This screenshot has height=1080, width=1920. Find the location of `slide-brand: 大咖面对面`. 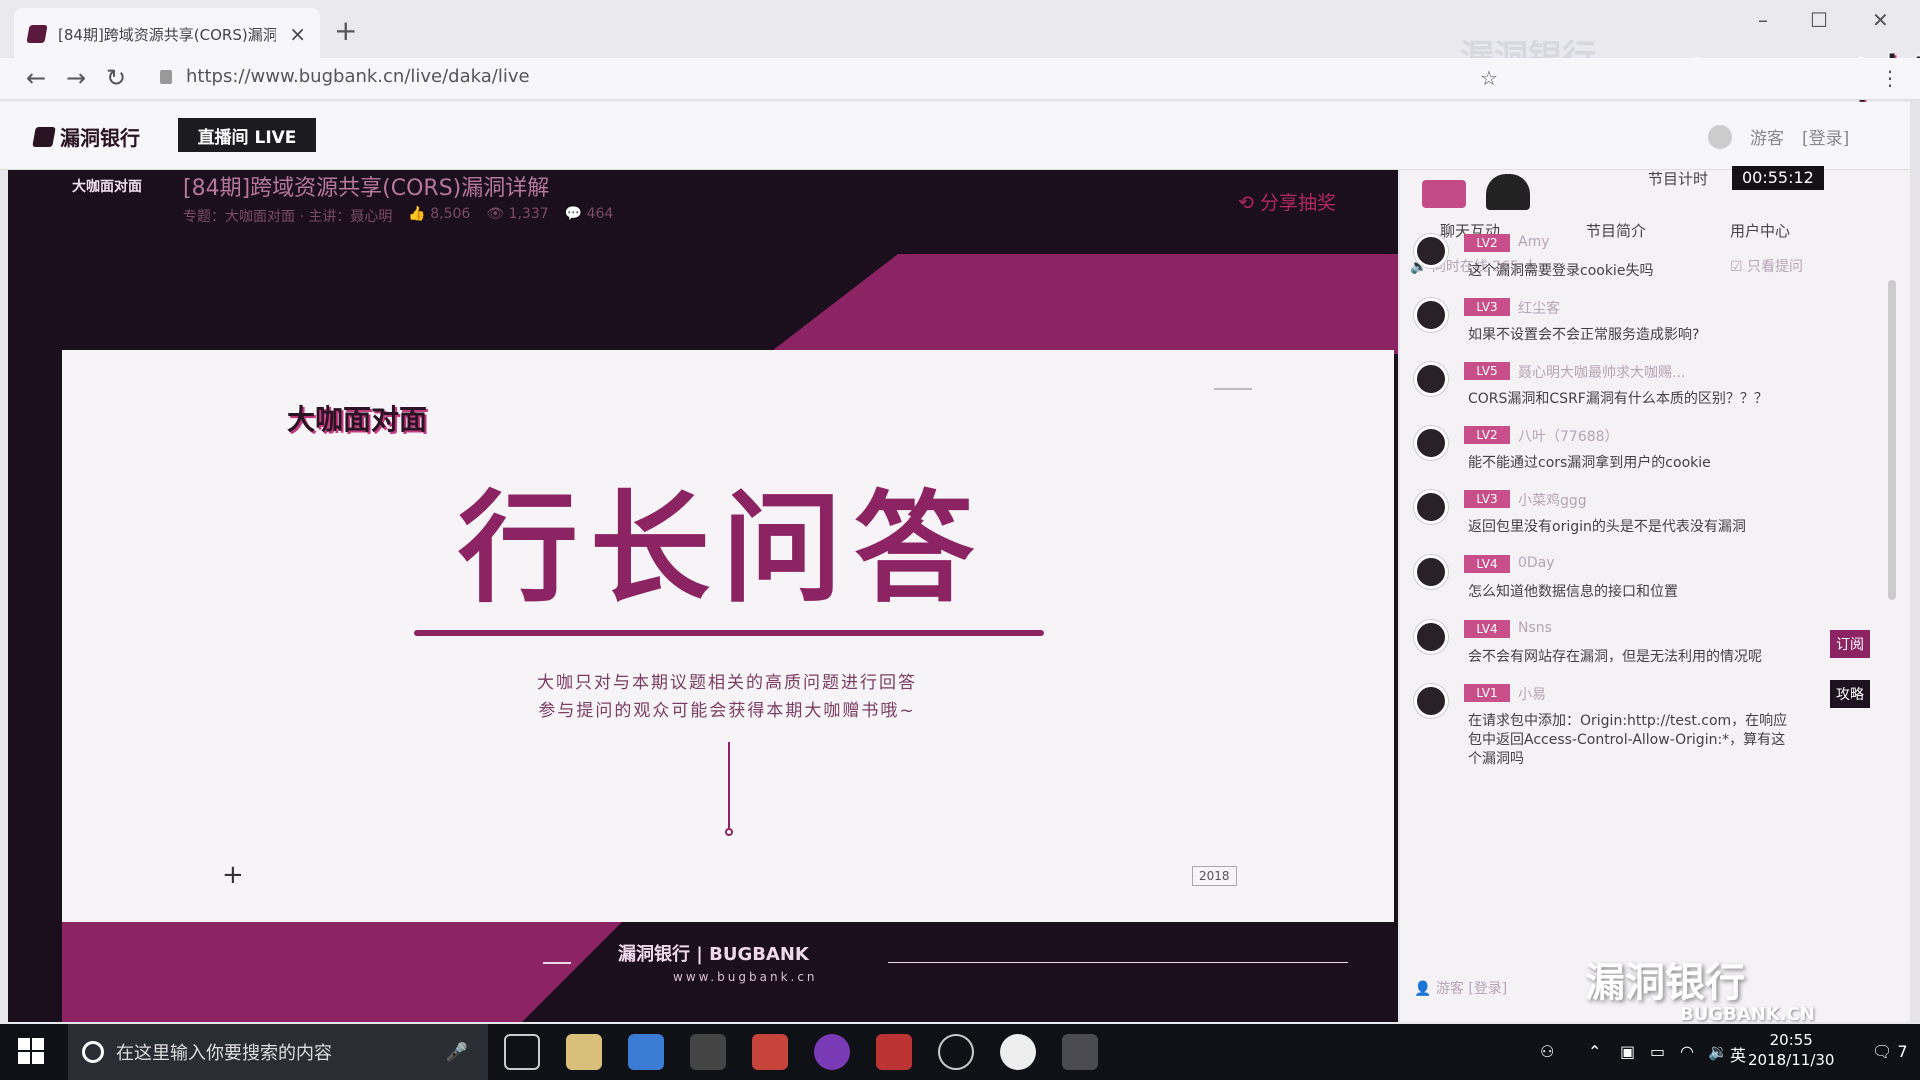

slide-brand: 大咖面对面 is located at coordinates (357, 419).